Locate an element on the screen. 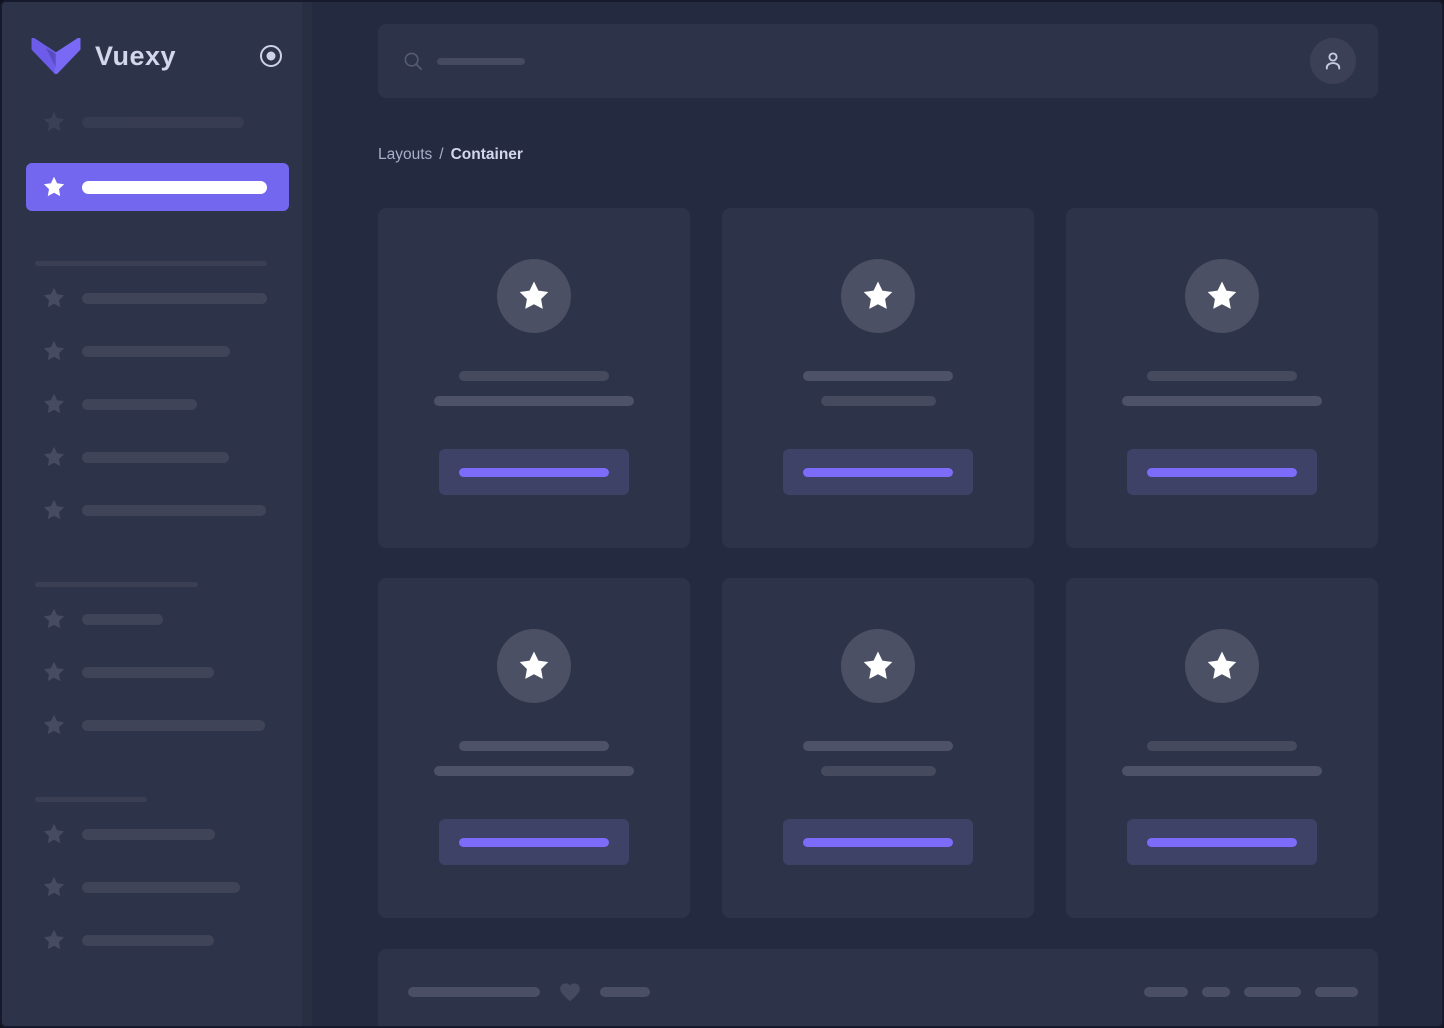  person-icon is located at coordinates (1333, 61).